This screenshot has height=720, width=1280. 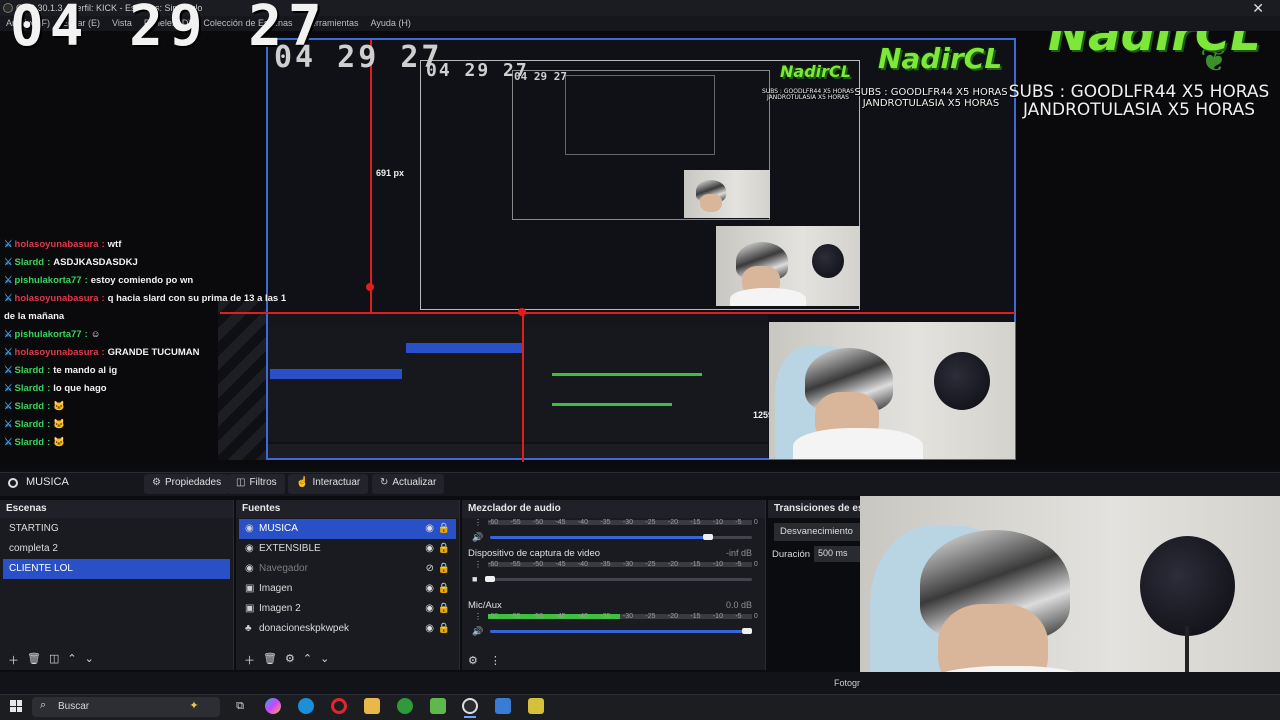 I want to click on gear-source-icon: ⚙, so click(x=290, y=661).